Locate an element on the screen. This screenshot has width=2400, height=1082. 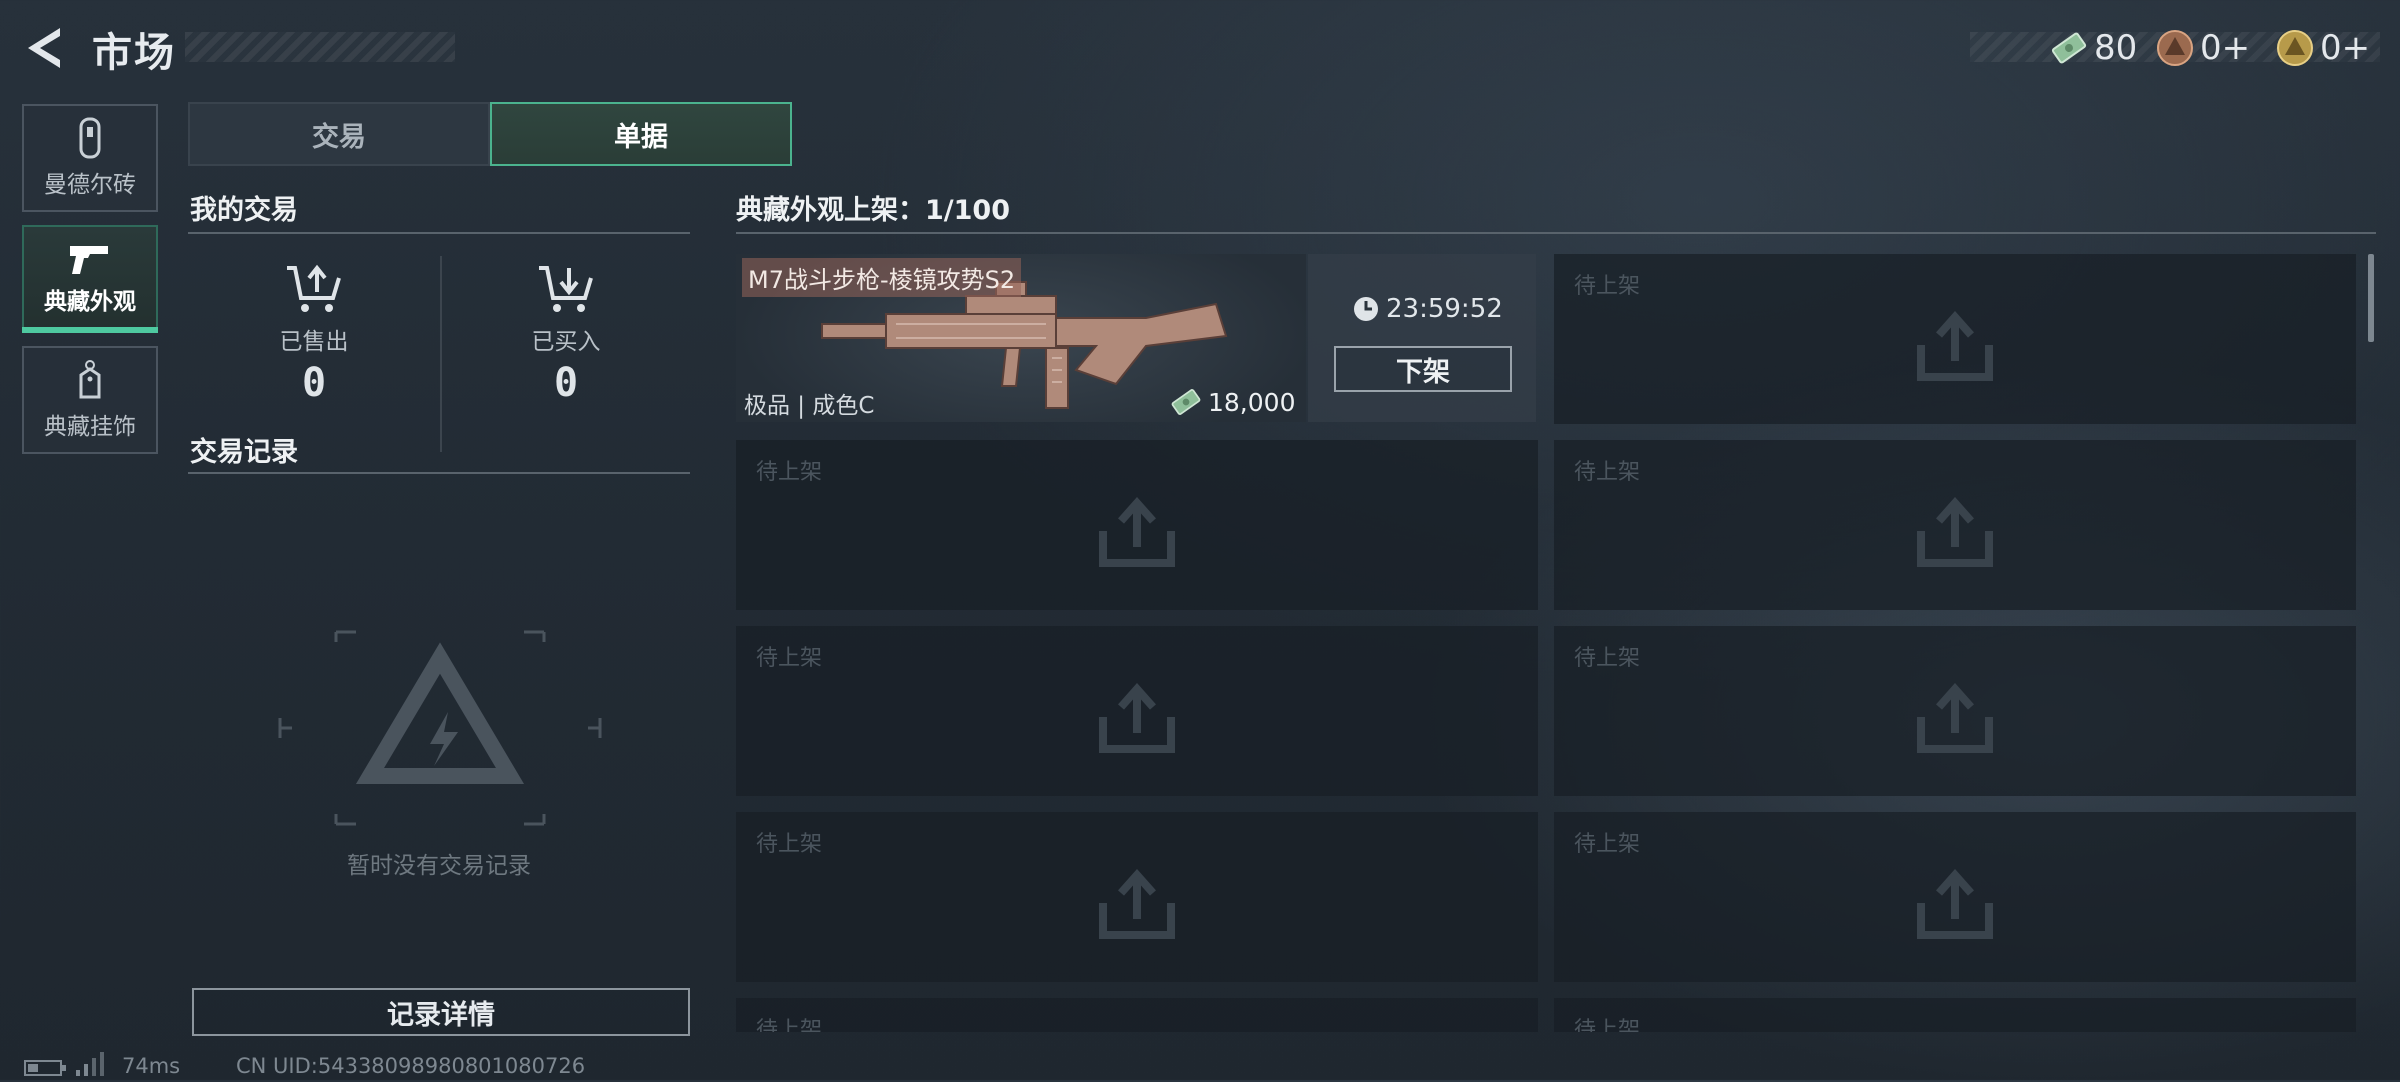
listings-title: 典藏外观上架：1/100 is located at coordinates (873, 210).